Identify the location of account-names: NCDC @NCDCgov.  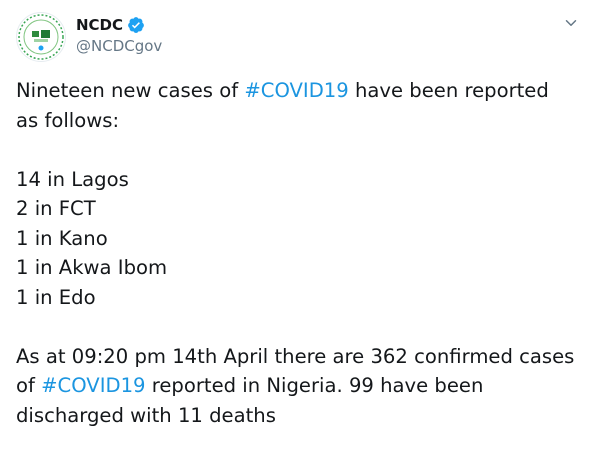
(119, 35).